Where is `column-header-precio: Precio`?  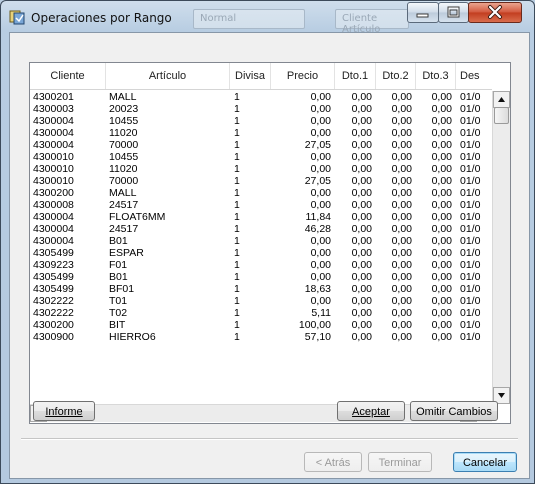
column-header-precio: Precio is located at coordinates (303, 76).